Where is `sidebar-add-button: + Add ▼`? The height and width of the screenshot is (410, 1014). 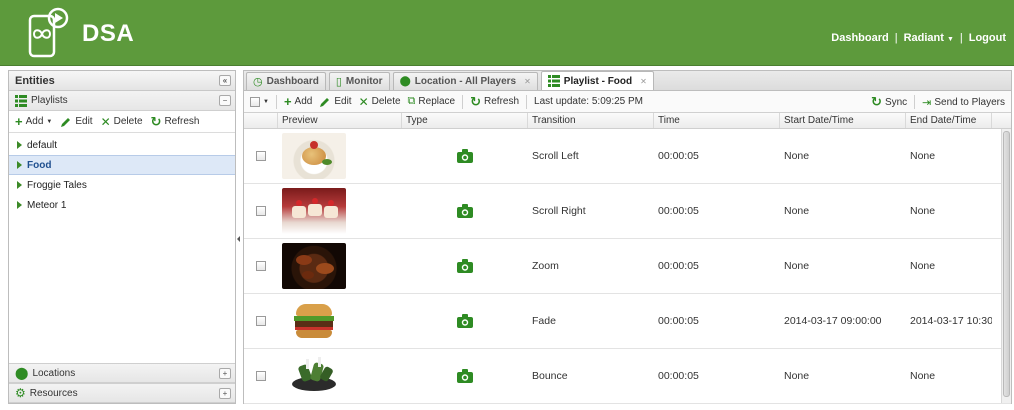 sidebar-add-button: + Add ▼ is located at coordinates (33, 121).